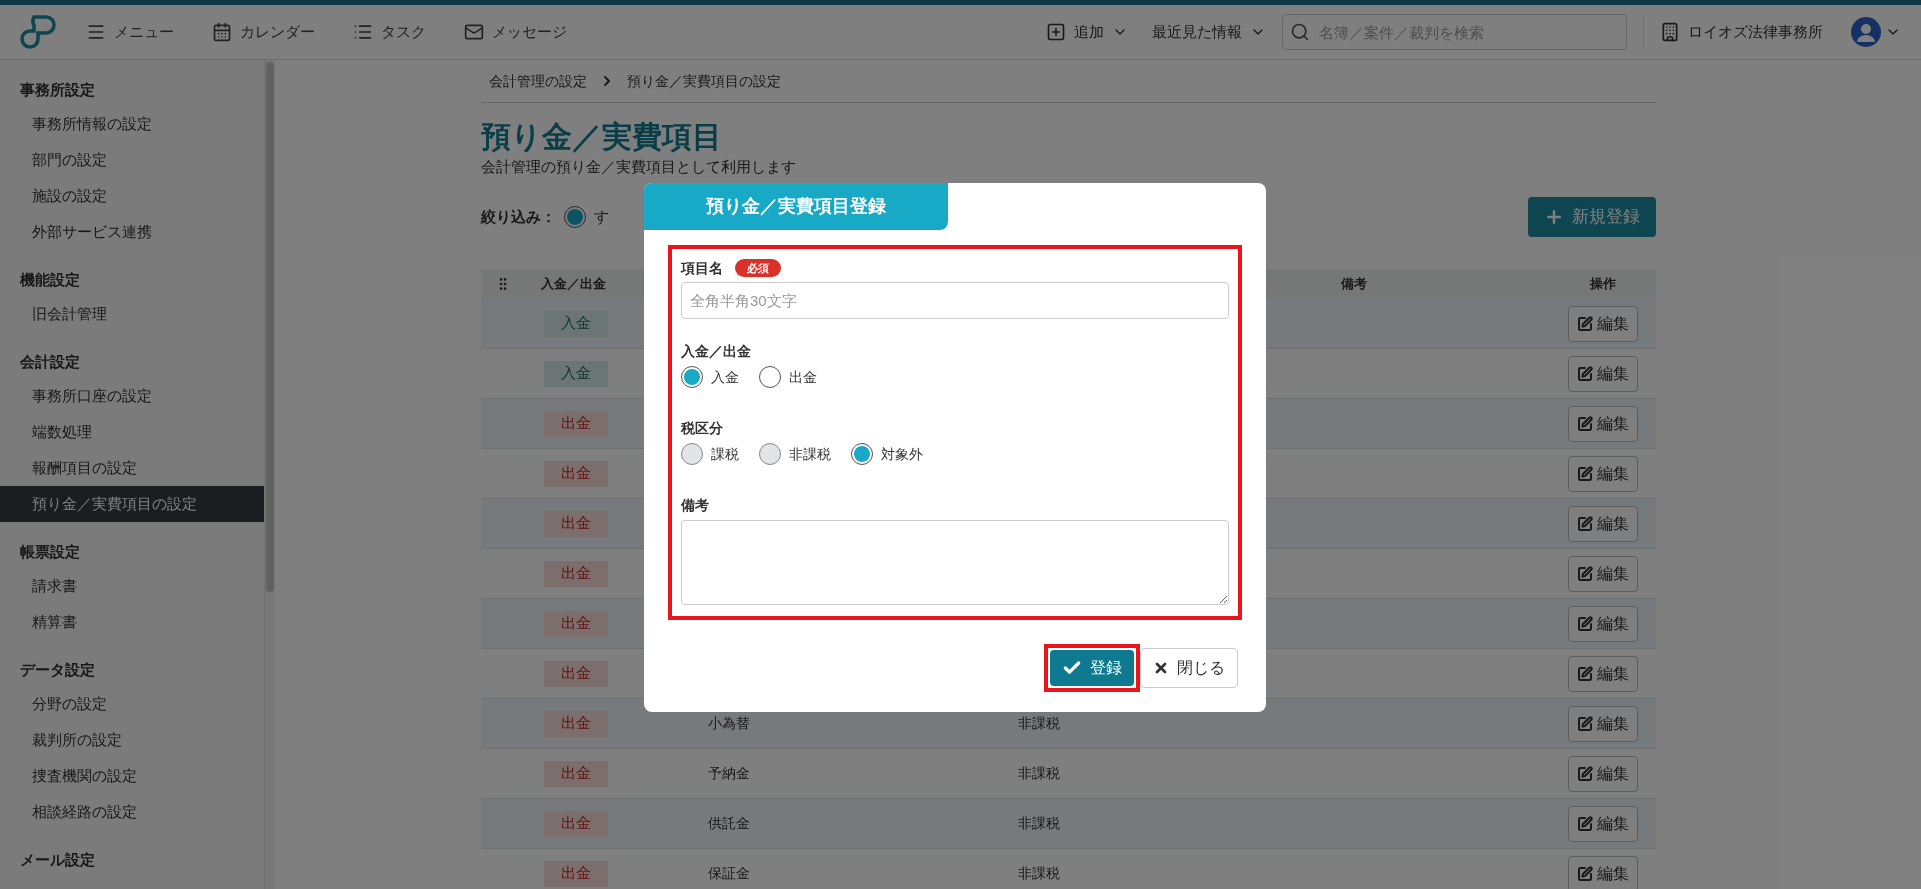  Describe the element at coordinates (728, 773) in the screenshot. I see `table-cell: 予納金` at that location.